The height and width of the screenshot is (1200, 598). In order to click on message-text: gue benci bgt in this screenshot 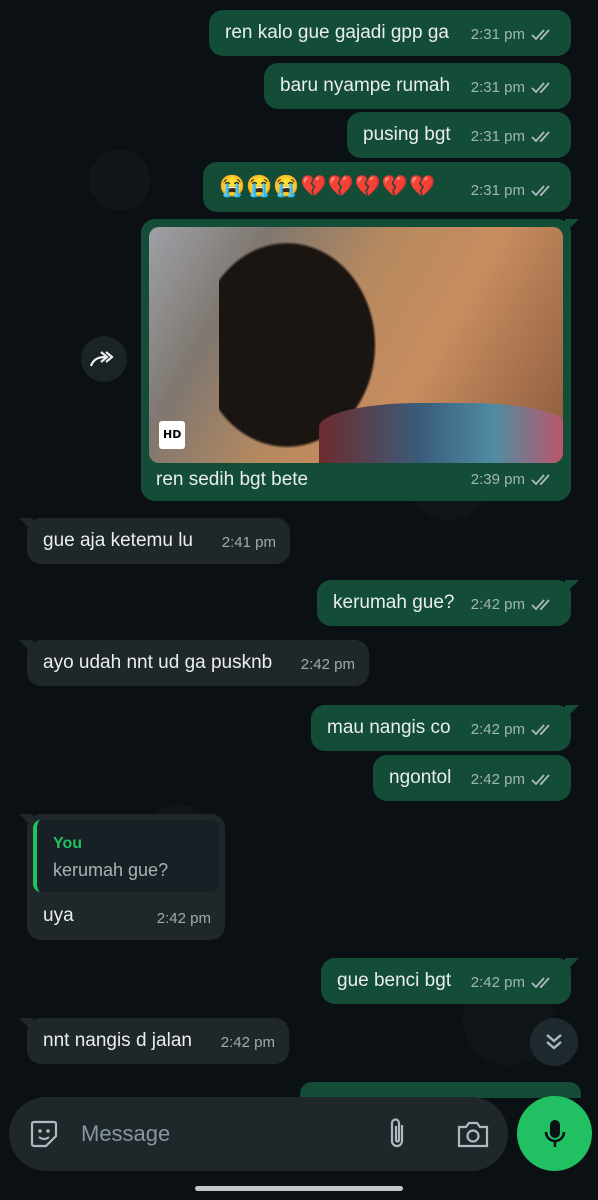, I will do `click(394, 980)`.